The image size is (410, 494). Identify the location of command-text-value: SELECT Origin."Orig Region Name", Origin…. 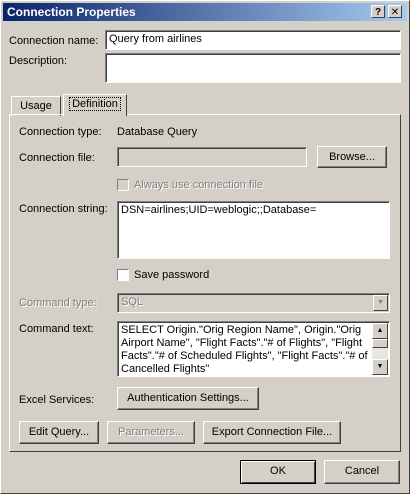
(244, 349).